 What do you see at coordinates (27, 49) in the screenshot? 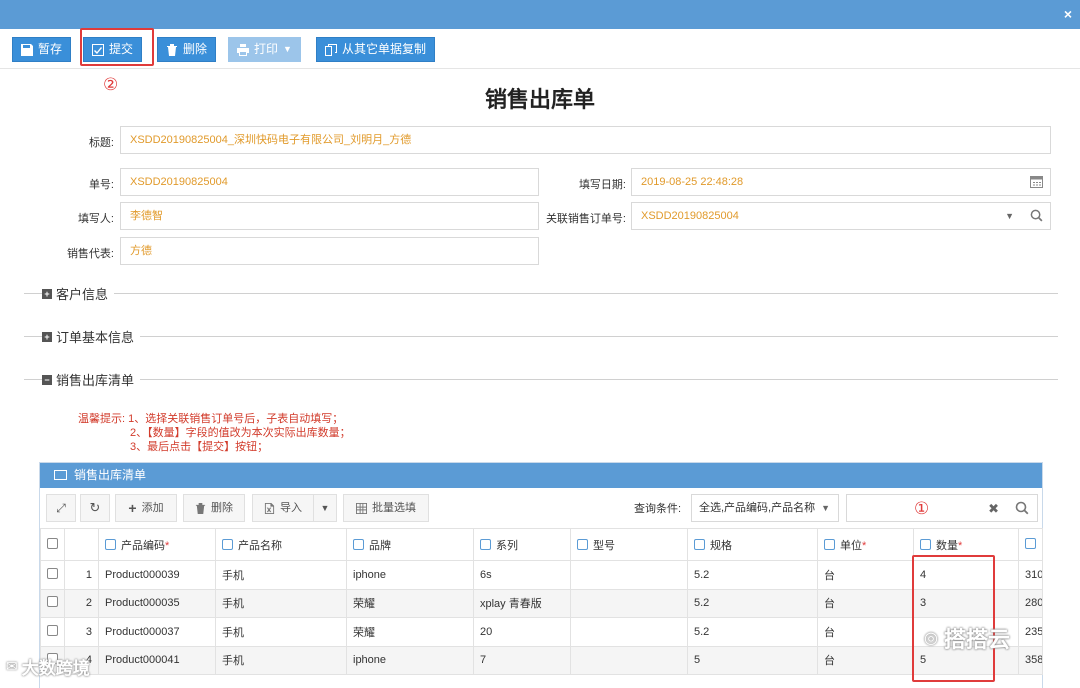
I see `floppy-icon` at bounding box center [27, 49].